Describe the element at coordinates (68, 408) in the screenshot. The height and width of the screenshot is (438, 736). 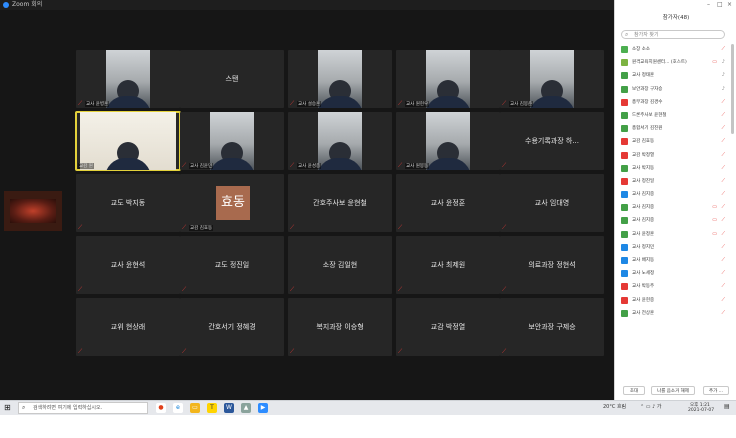
I see `taskbar-search-placeholder: 검색하려면 여기에 입력하십시오.` at that location.